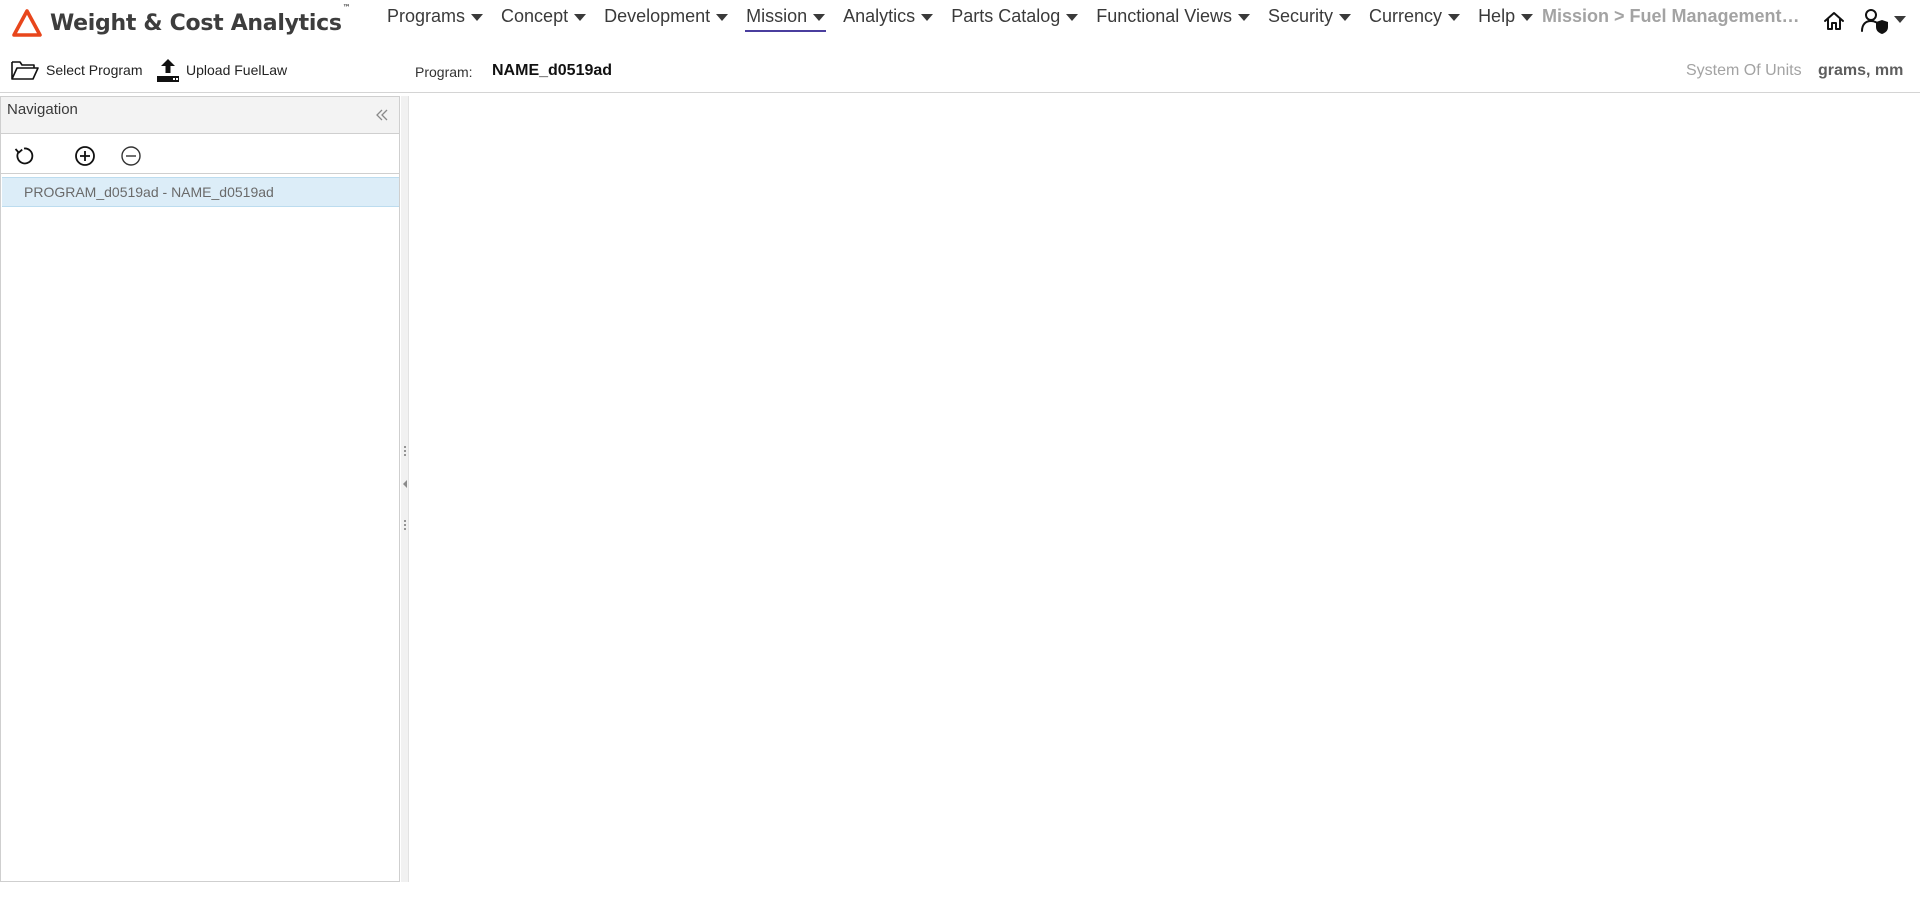 The height and width of the screenshot is (900, 1920). Describe the element at coordinates (405, 484) in the screenshot. I see `collapse-left-arrow-icon` at that location.